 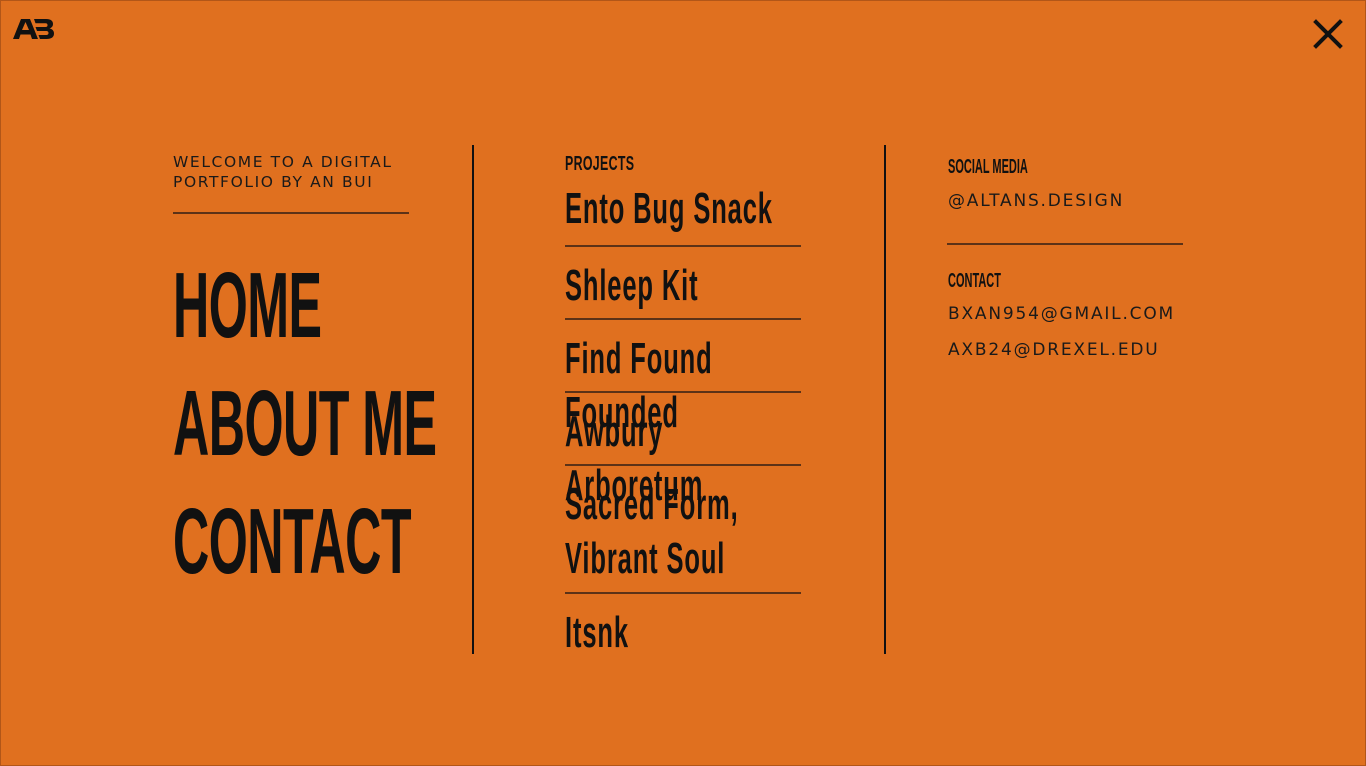 What do you see at coordinates (632, 285) in the screenshot?
I see `project-label: Shleep Kit` at bounding box center [632, 285].